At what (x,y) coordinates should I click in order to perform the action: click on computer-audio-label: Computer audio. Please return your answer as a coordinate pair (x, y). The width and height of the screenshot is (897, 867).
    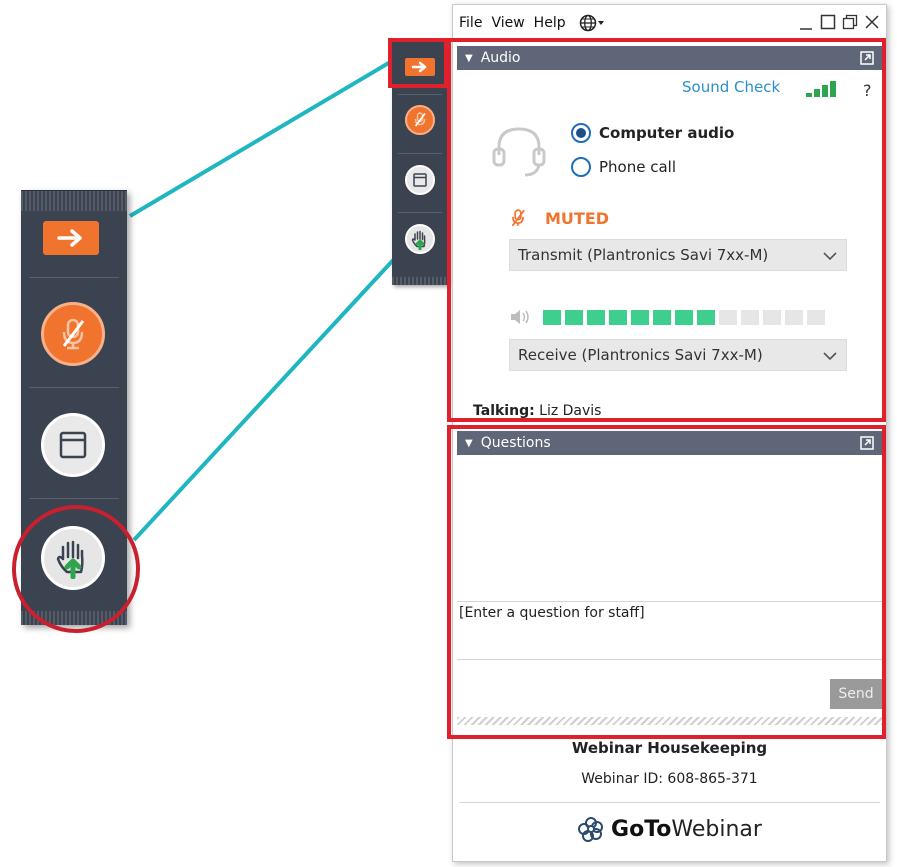
    Looking at the image, I should click on (667, 133).